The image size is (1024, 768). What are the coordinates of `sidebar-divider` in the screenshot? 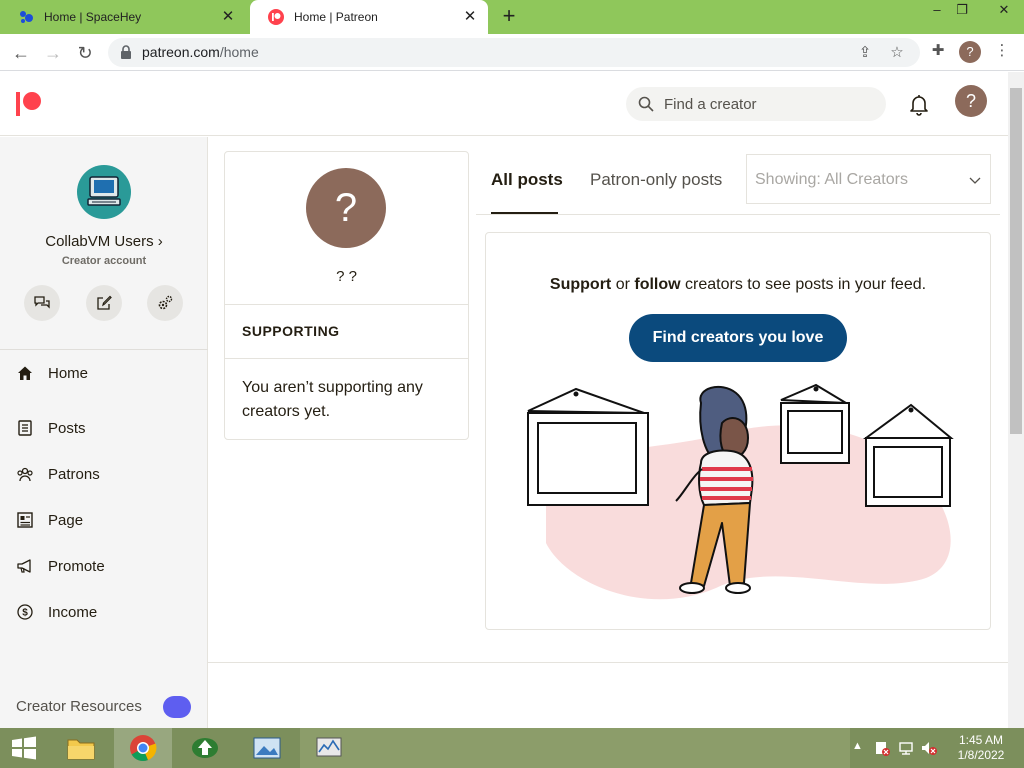 It's located at (104, 349).